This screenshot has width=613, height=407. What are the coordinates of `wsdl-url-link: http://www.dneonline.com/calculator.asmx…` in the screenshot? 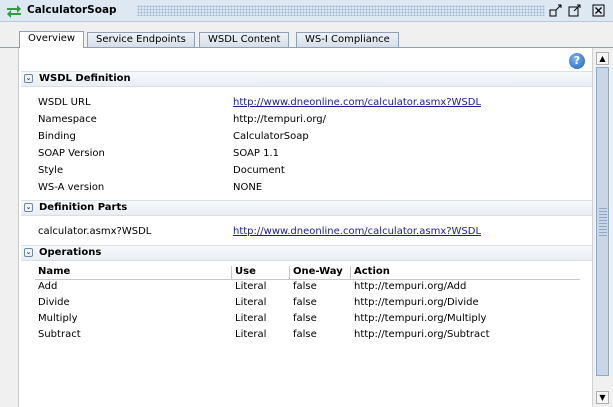 It's located at (357, 102).